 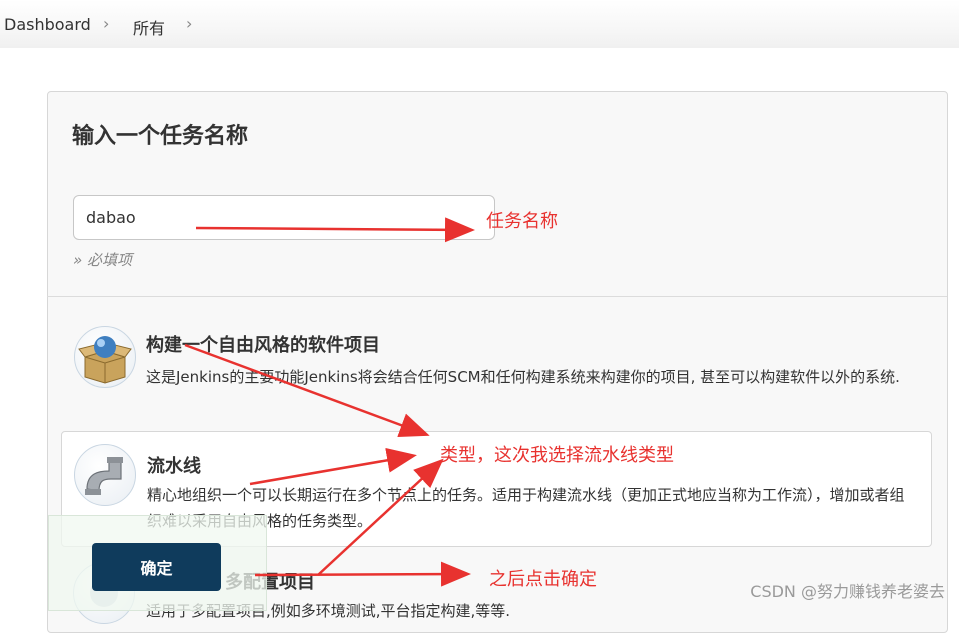 I want to click on arrow-to-then-ok, so click(x=362, y=574).